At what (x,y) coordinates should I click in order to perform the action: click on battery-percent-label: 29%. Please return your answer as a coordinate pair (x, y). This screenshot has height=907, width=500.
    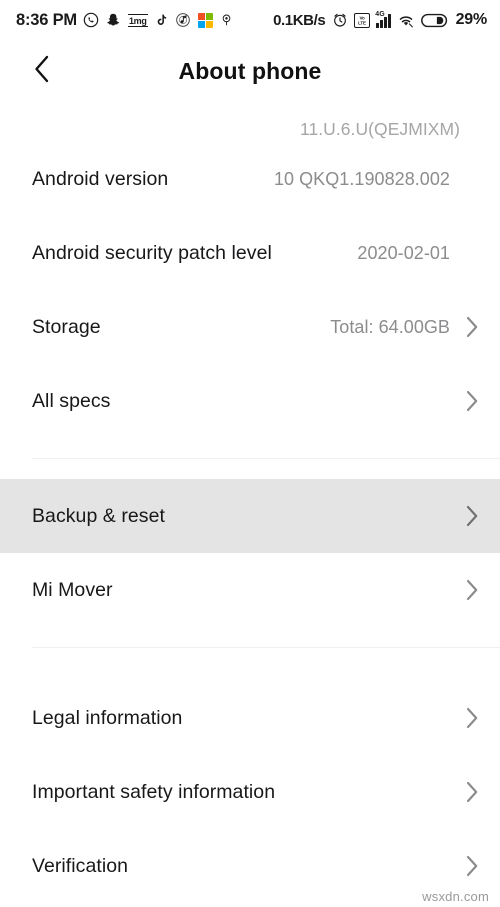
    Looking at the image, I should click on (471, 19).